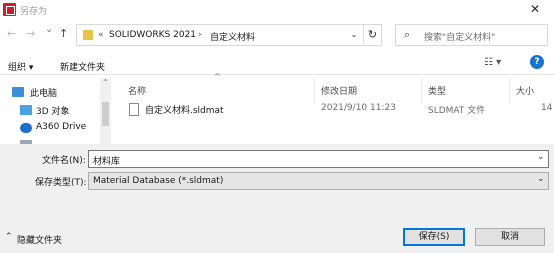 The height and width of the screenshot is (253, 554). I want to click on sidebar-scrollbar: ⌃, so click(105, 111).